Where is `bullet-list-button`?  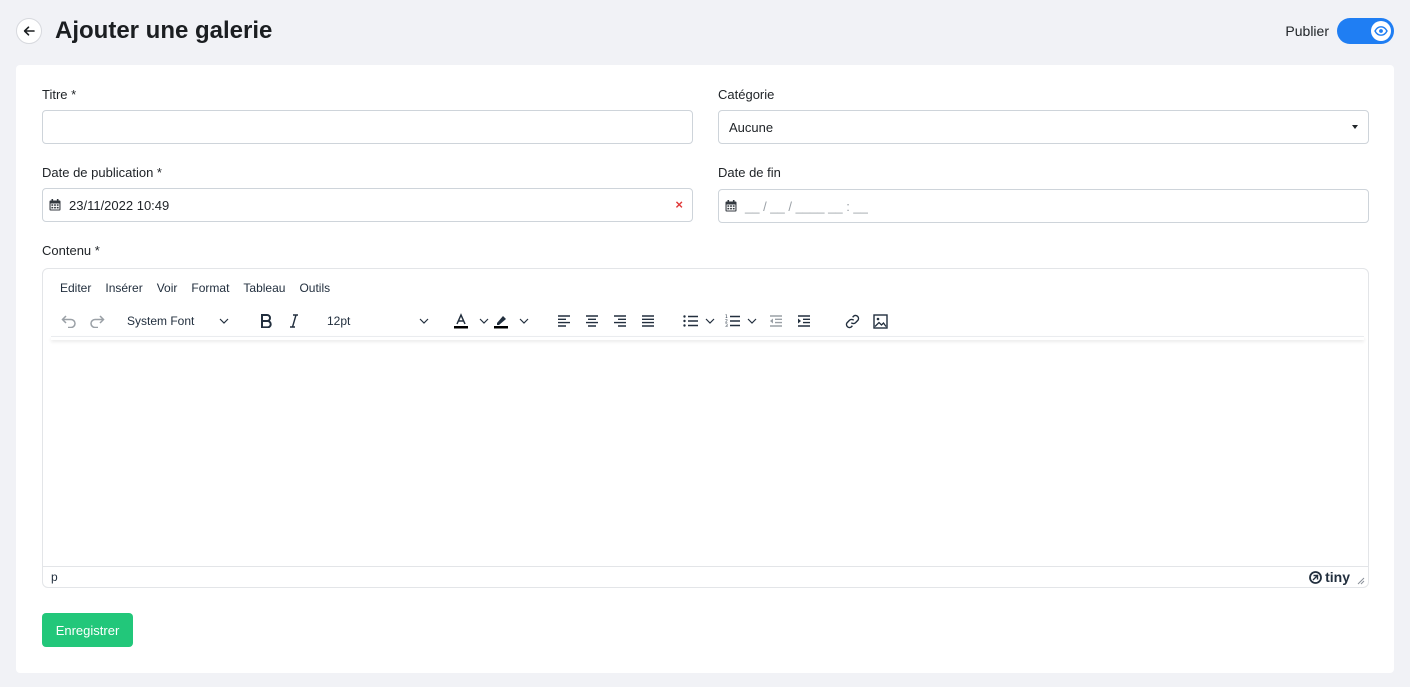
bullet-list-button is located at coordinates (703, 321).